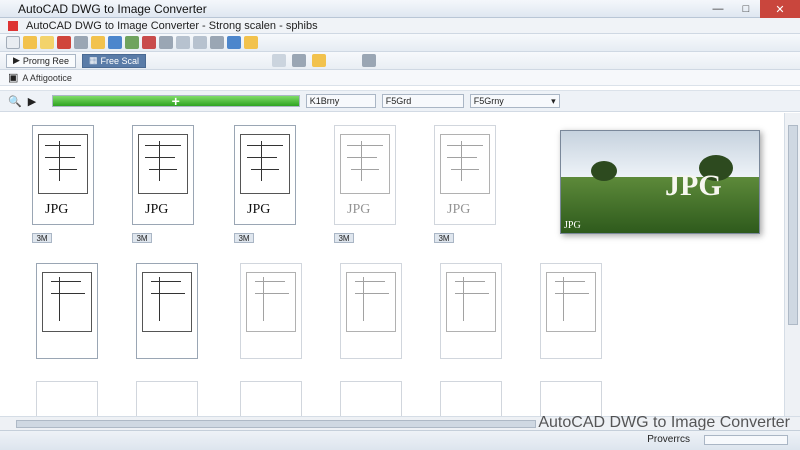  What do you see at coordinates (200, 42) in the screenshot?
I see `layers-icon` at bounding box center [200, 42].